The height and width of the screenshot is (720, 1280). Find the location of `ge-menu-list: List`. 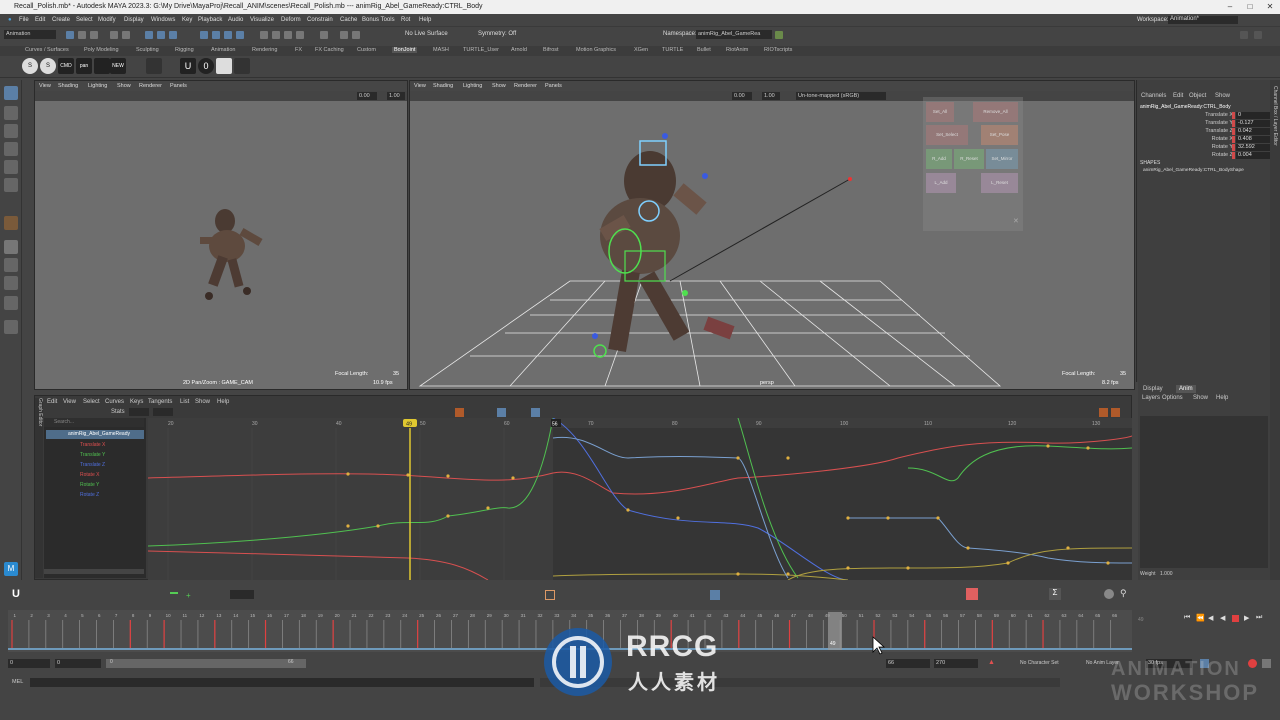

ge-menu-list: List is located at coordinates (184, 402).